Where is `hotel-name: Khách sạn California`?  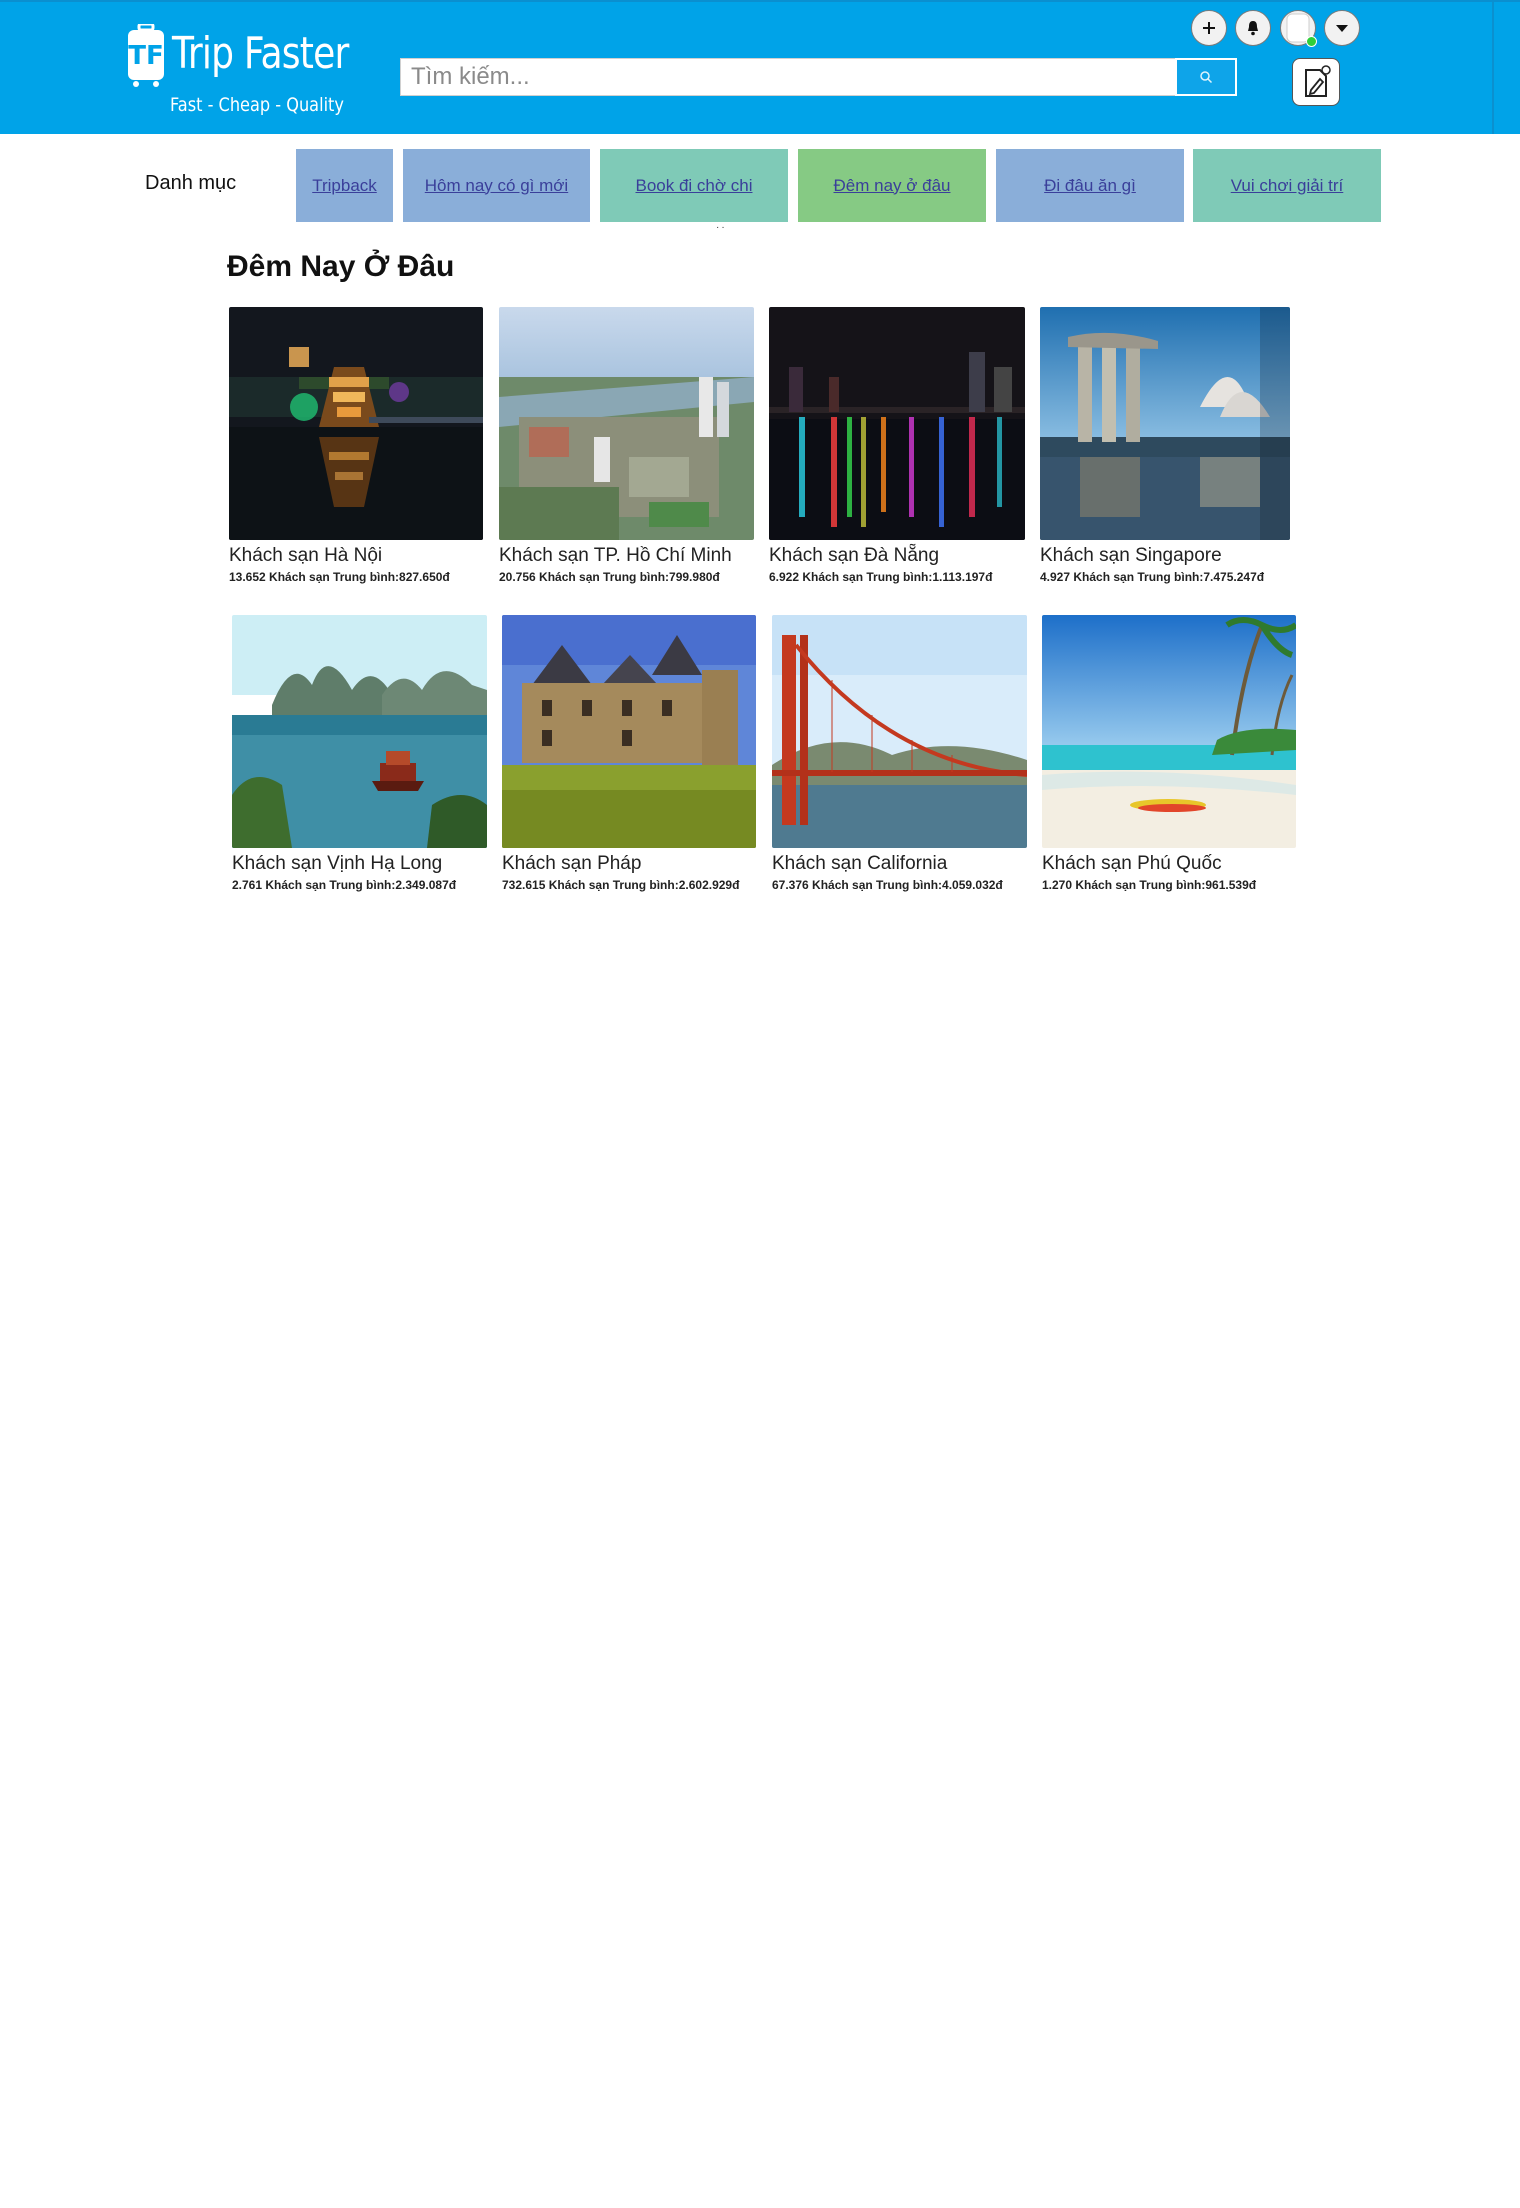 hotel-name: Khách sạn California is located at coordinates (859, 864).